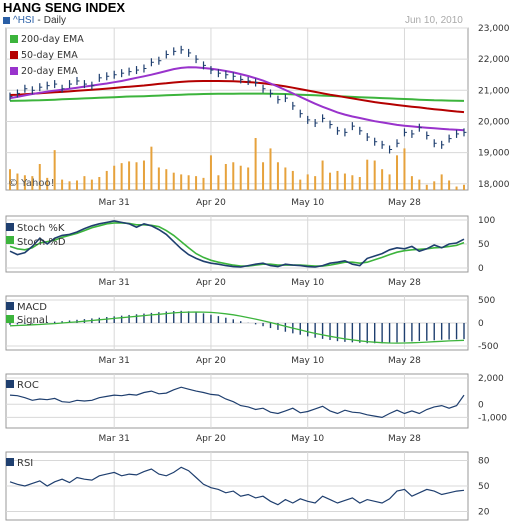 This screenshot has height=527, width=516. I want to click on legend-ema50-label: 50-day EMA, so click(49, 55).